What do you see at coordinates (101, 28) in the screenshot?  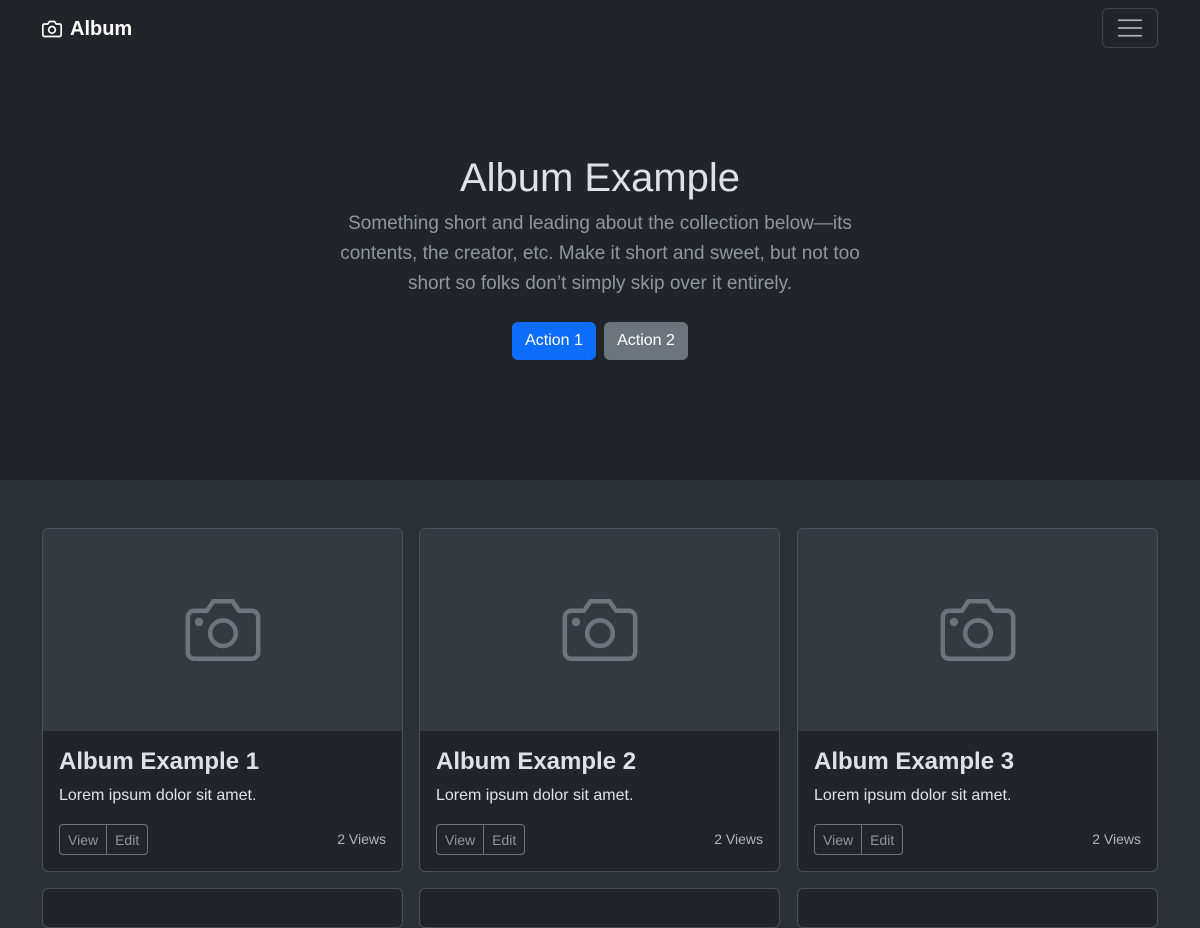 I see `brand-label: Album` at bounding box center [101, 28].